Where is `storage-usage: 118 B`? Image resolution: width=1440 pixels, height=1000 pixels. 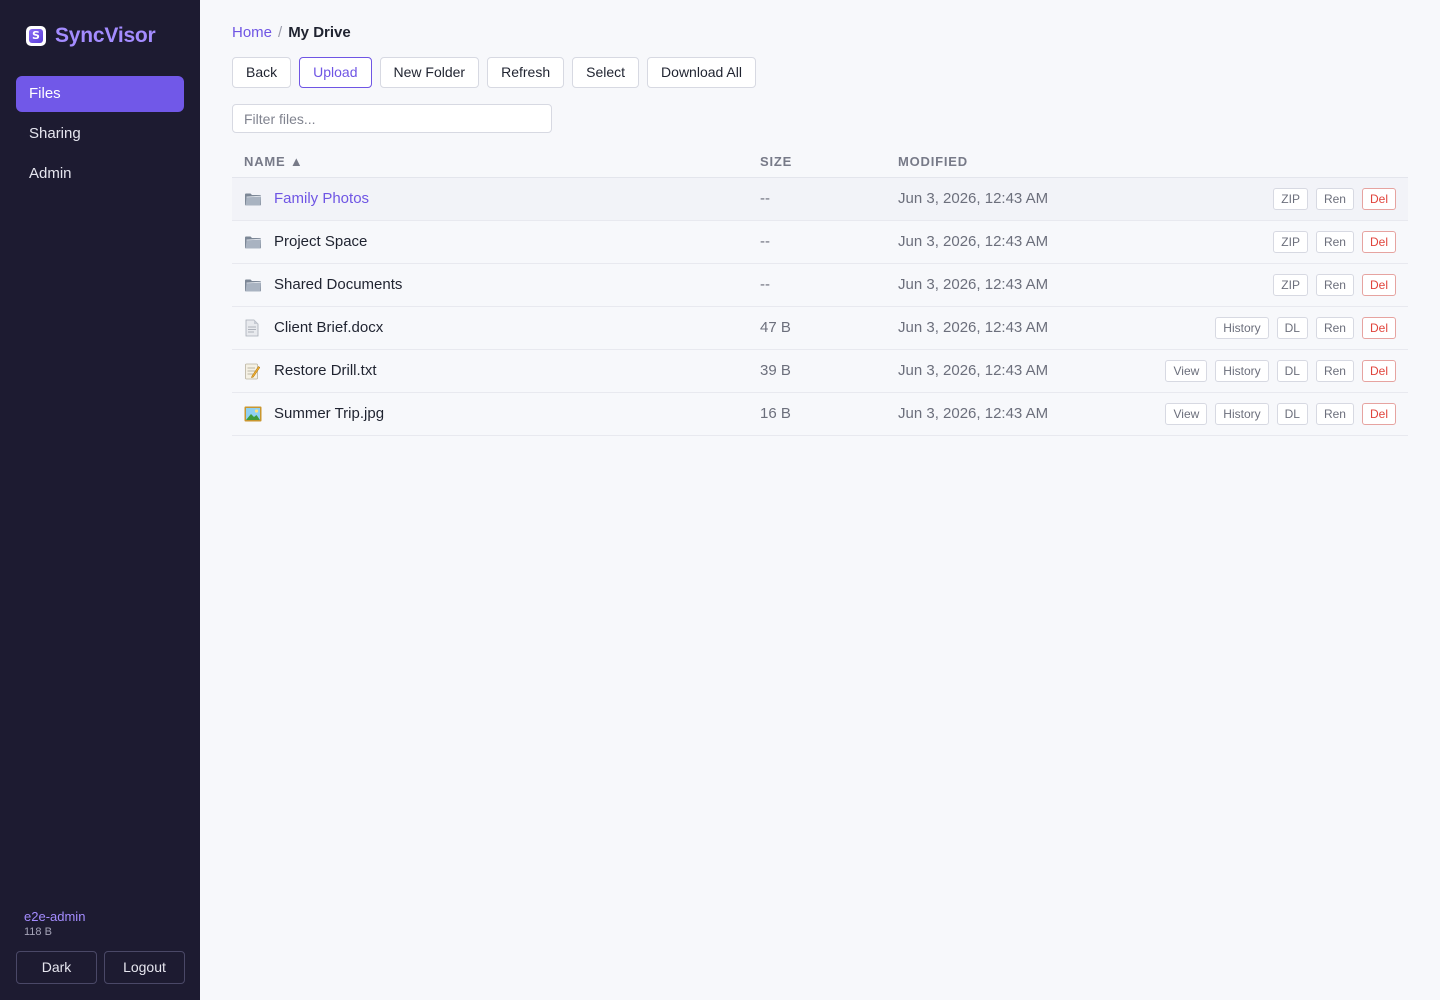 storage-usage: 118 B is located at coordinates (38, 932).